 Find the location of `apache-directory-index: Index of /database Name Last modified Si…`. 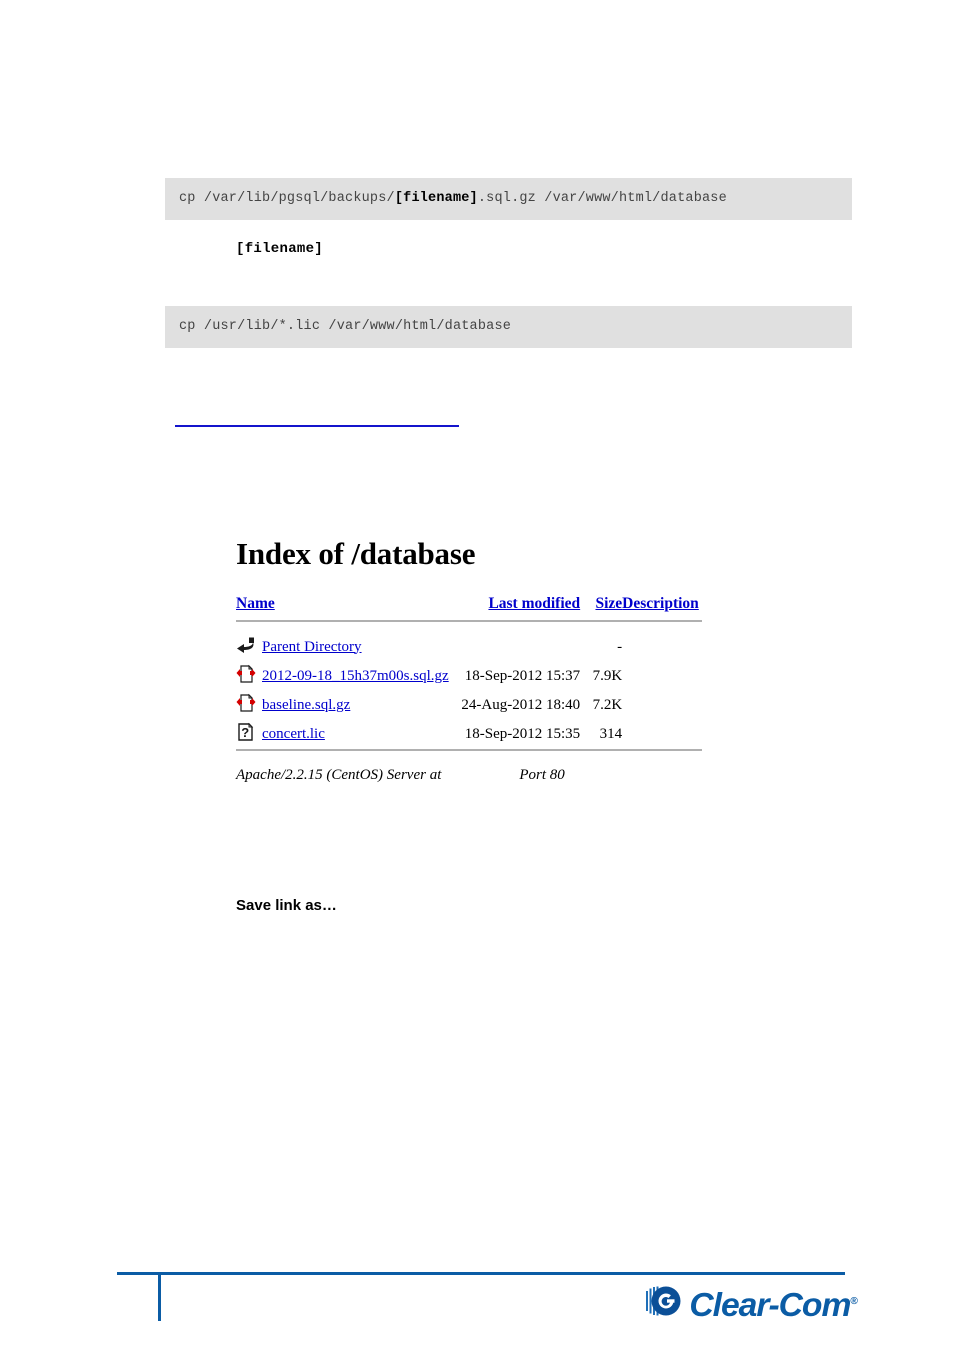

apache-directory-index: Index of /database Name Last modified Si… is located at coordinates (471, 660).